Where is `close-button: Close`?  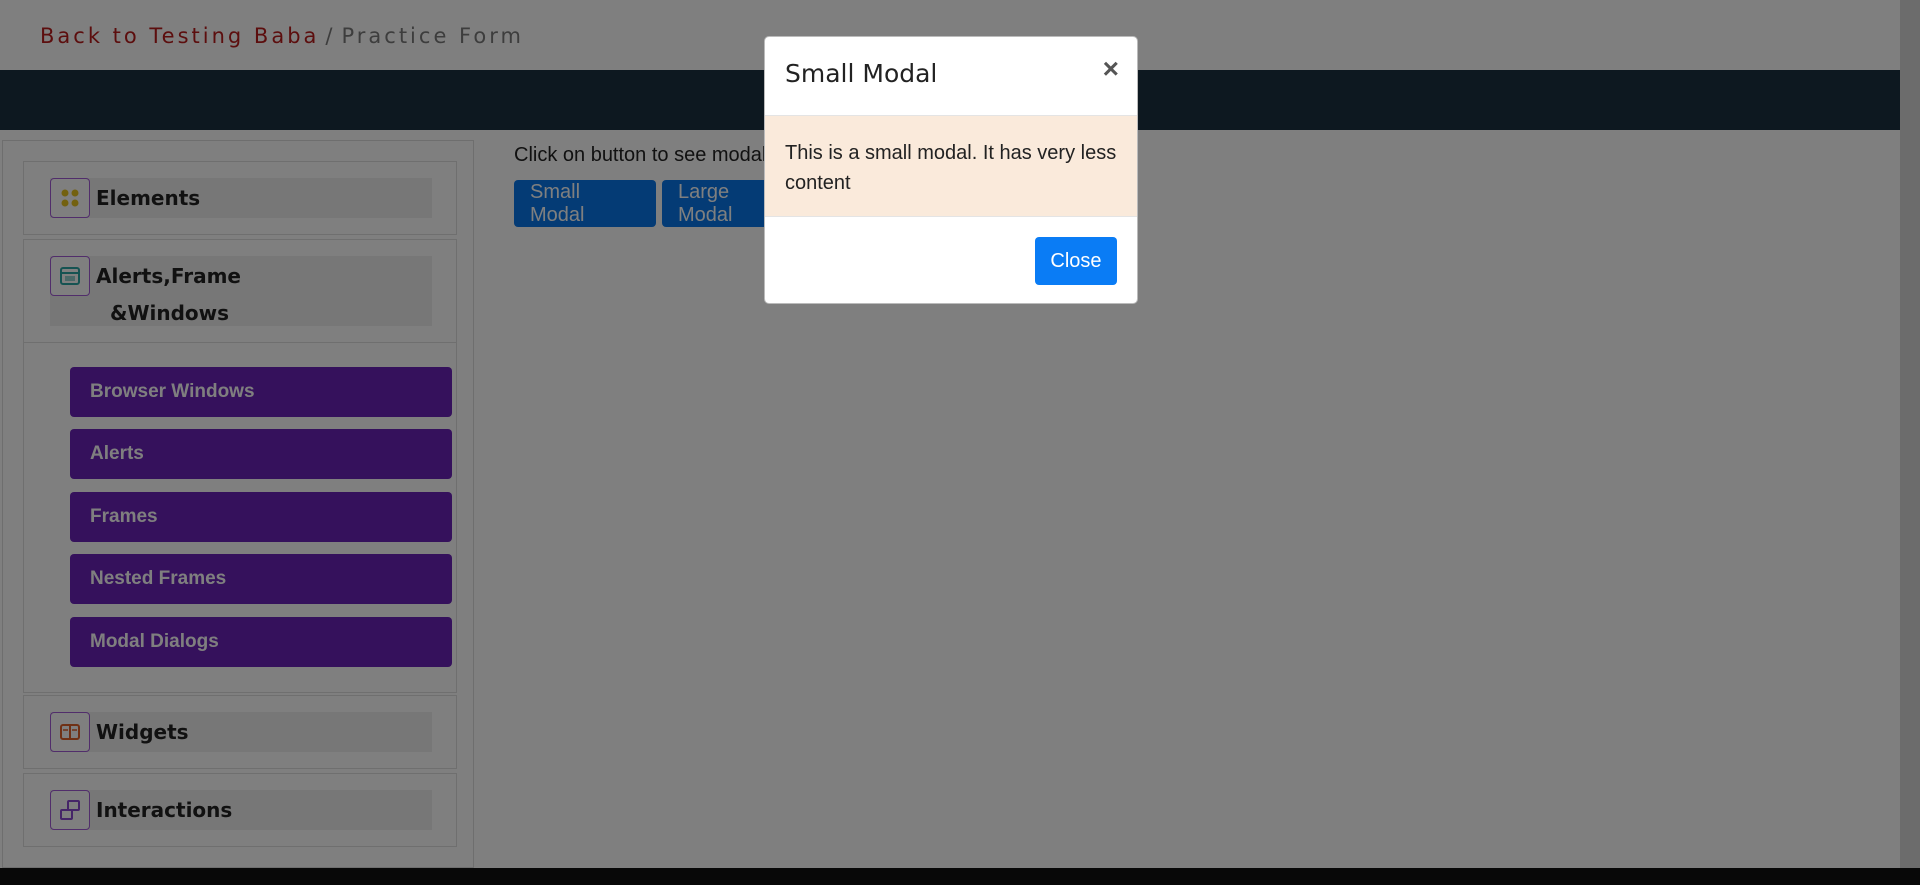
close-button: Close is located at coordinates (1076, 261).